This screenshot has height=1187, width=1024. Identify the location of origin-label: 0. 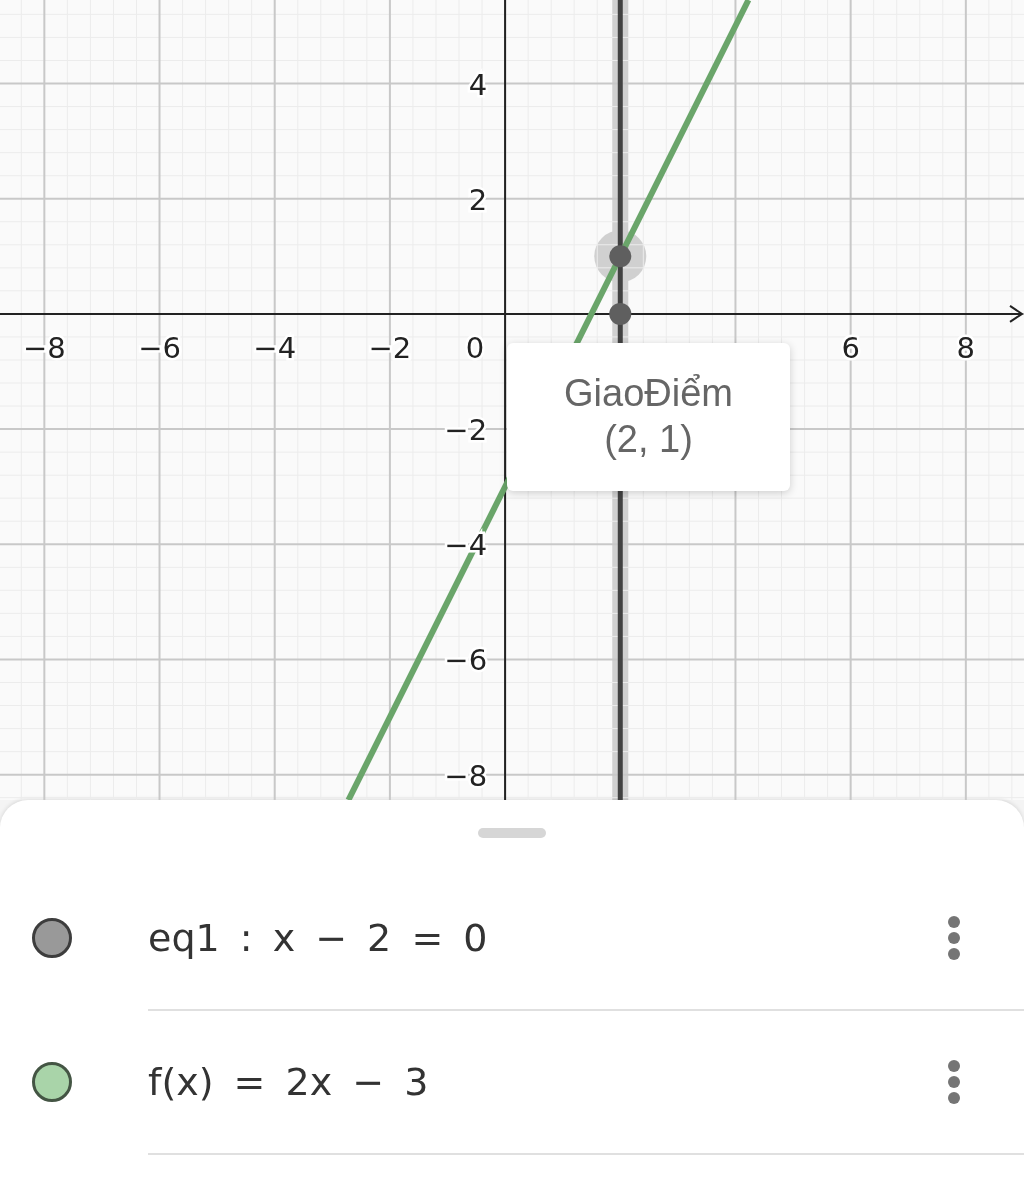
(475, 347).